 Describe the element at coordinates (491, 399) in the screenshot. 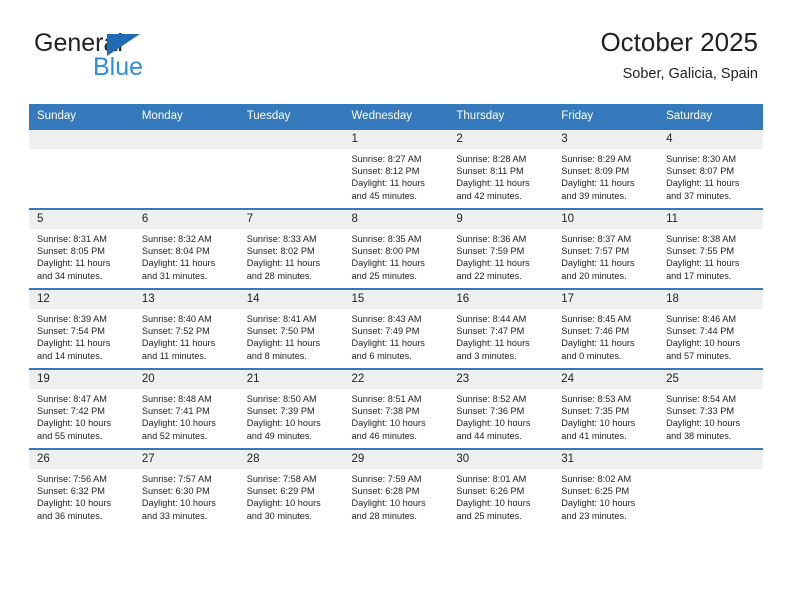

I see `sunrise-text: Sunrise: 8:52 AM` at that location.